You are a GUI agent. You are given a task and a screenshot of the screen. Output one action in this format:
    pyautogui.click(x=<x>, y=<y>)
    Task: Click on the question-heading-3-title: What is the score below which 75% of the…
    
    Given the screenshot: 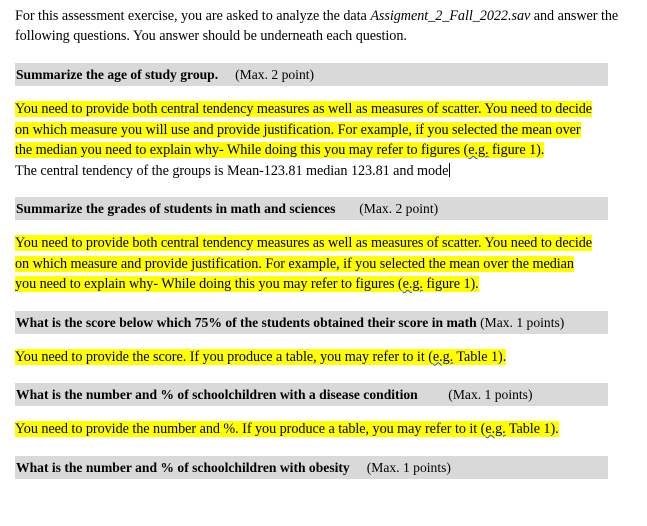 What is the action you would take?
    pyautogui.click(x=246, y=322)
    